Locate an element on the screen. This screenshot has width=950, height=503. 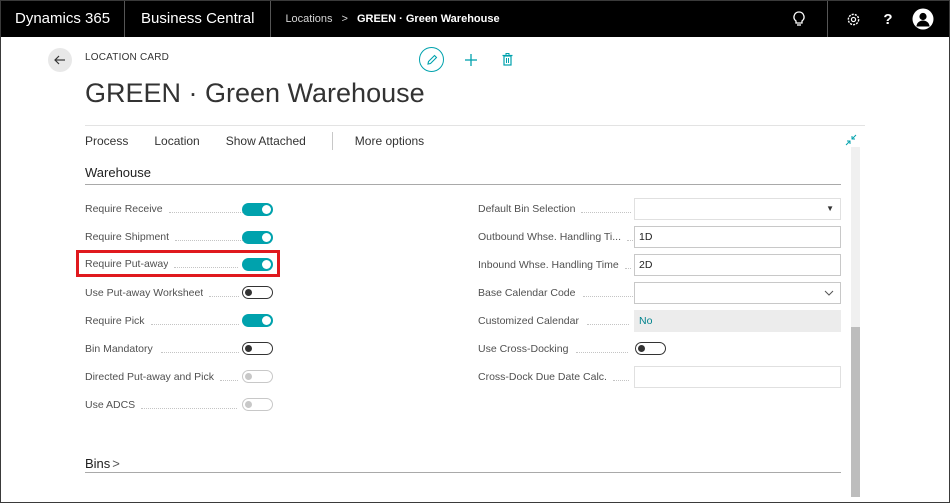
lightbulb-icon is located at coordinates (799, 19).